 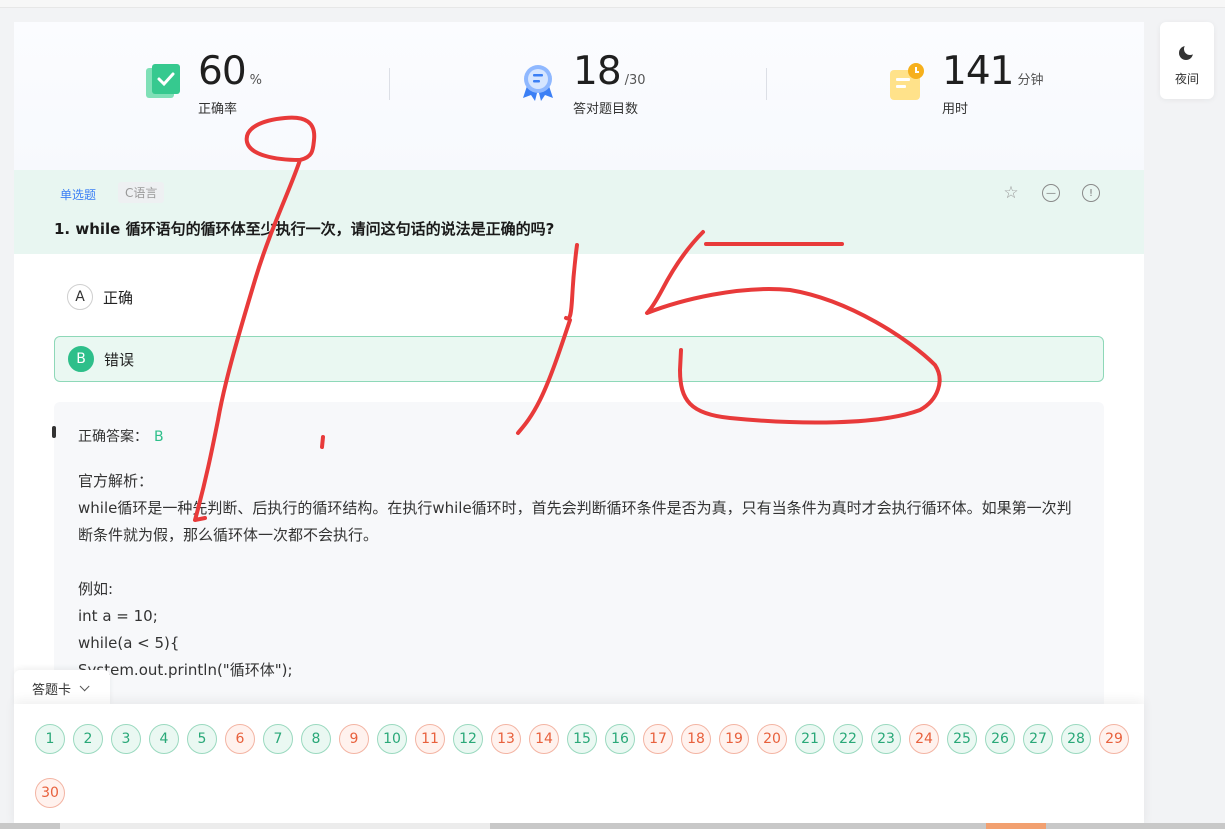 What do you see at coordinates (544, 739) in the screenshot?
I see `answer-sheet-item: 14` at bounding box center [544, 739].